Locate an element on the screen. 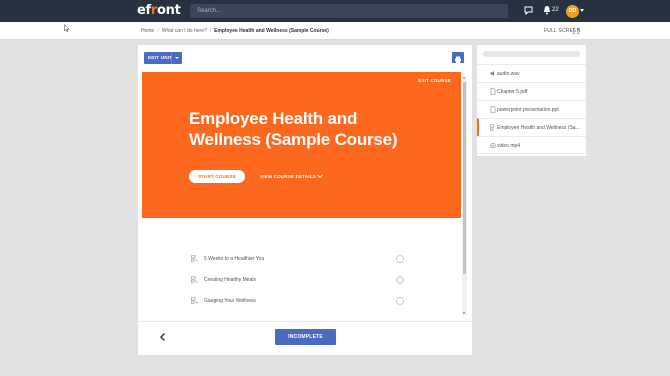 The height and width of the screenshot is (376, 670). sidebar-item-ppt: powerpoint presentation.ppt is located at coordinates (531, 109).